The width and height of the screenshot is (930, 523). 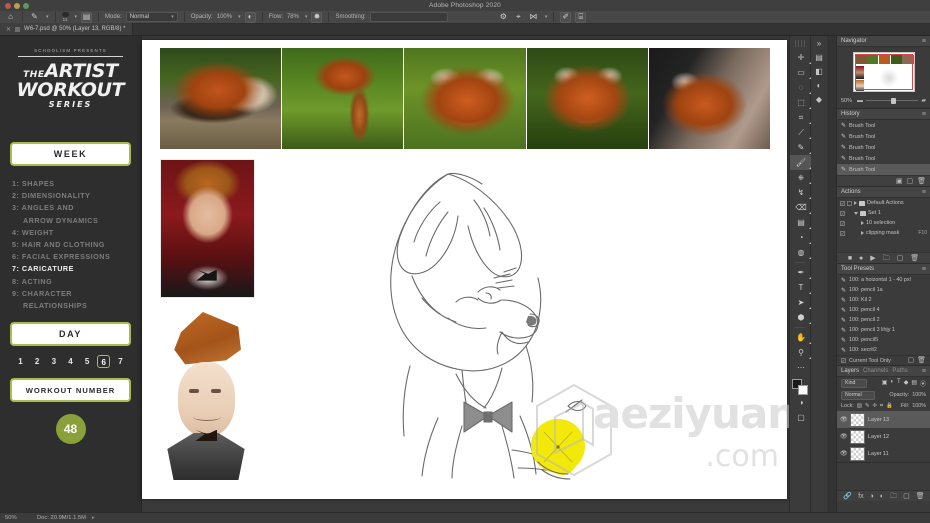 What do you see at coordinates (883, 41) in the screenshot?
I see `navigator-panel-header: Navigator ≡` at bounding box center [883, 41].